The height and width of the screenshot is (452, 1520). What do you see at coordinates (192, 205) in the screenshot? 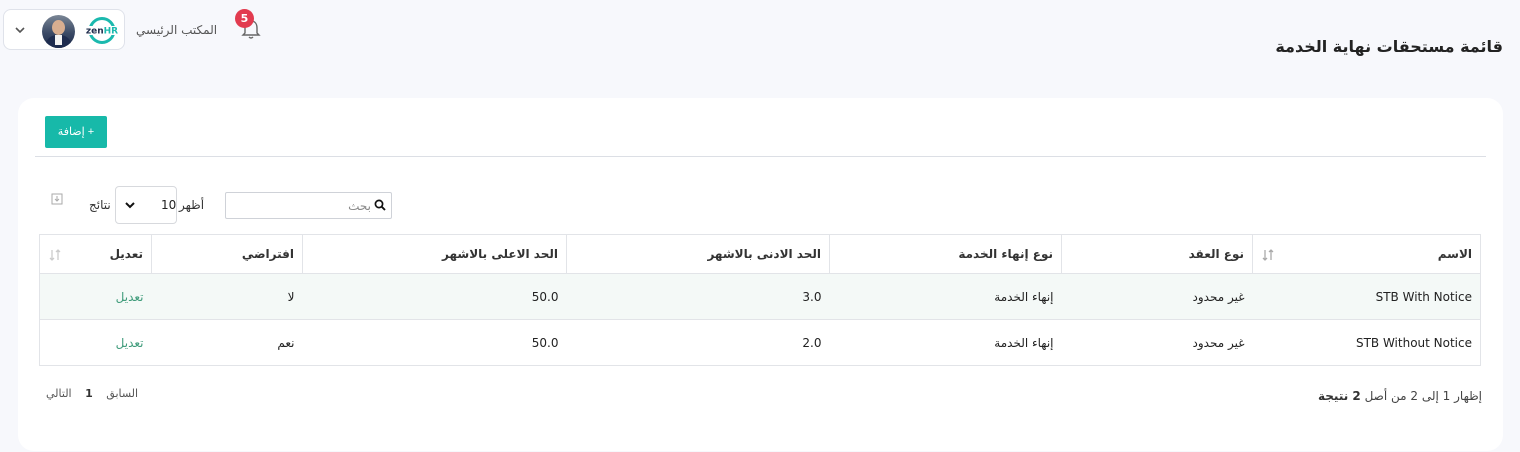
I see `show-label: أظهر` at bounding box center [192, 205].